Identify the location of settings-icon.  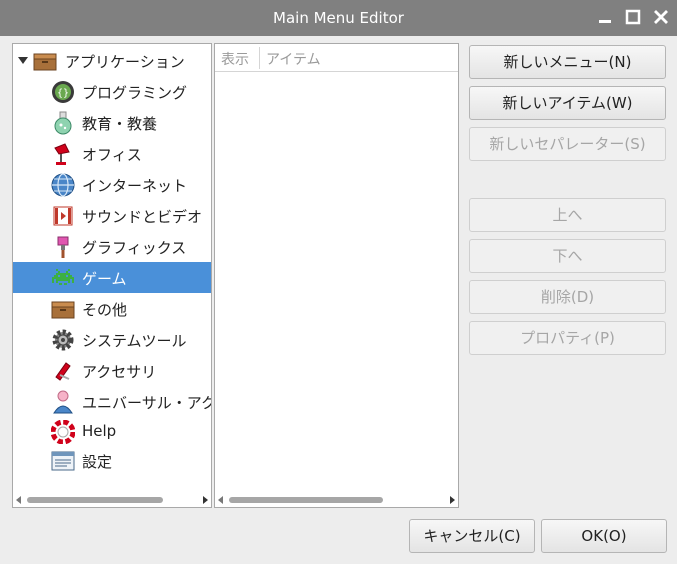
(63, 461).